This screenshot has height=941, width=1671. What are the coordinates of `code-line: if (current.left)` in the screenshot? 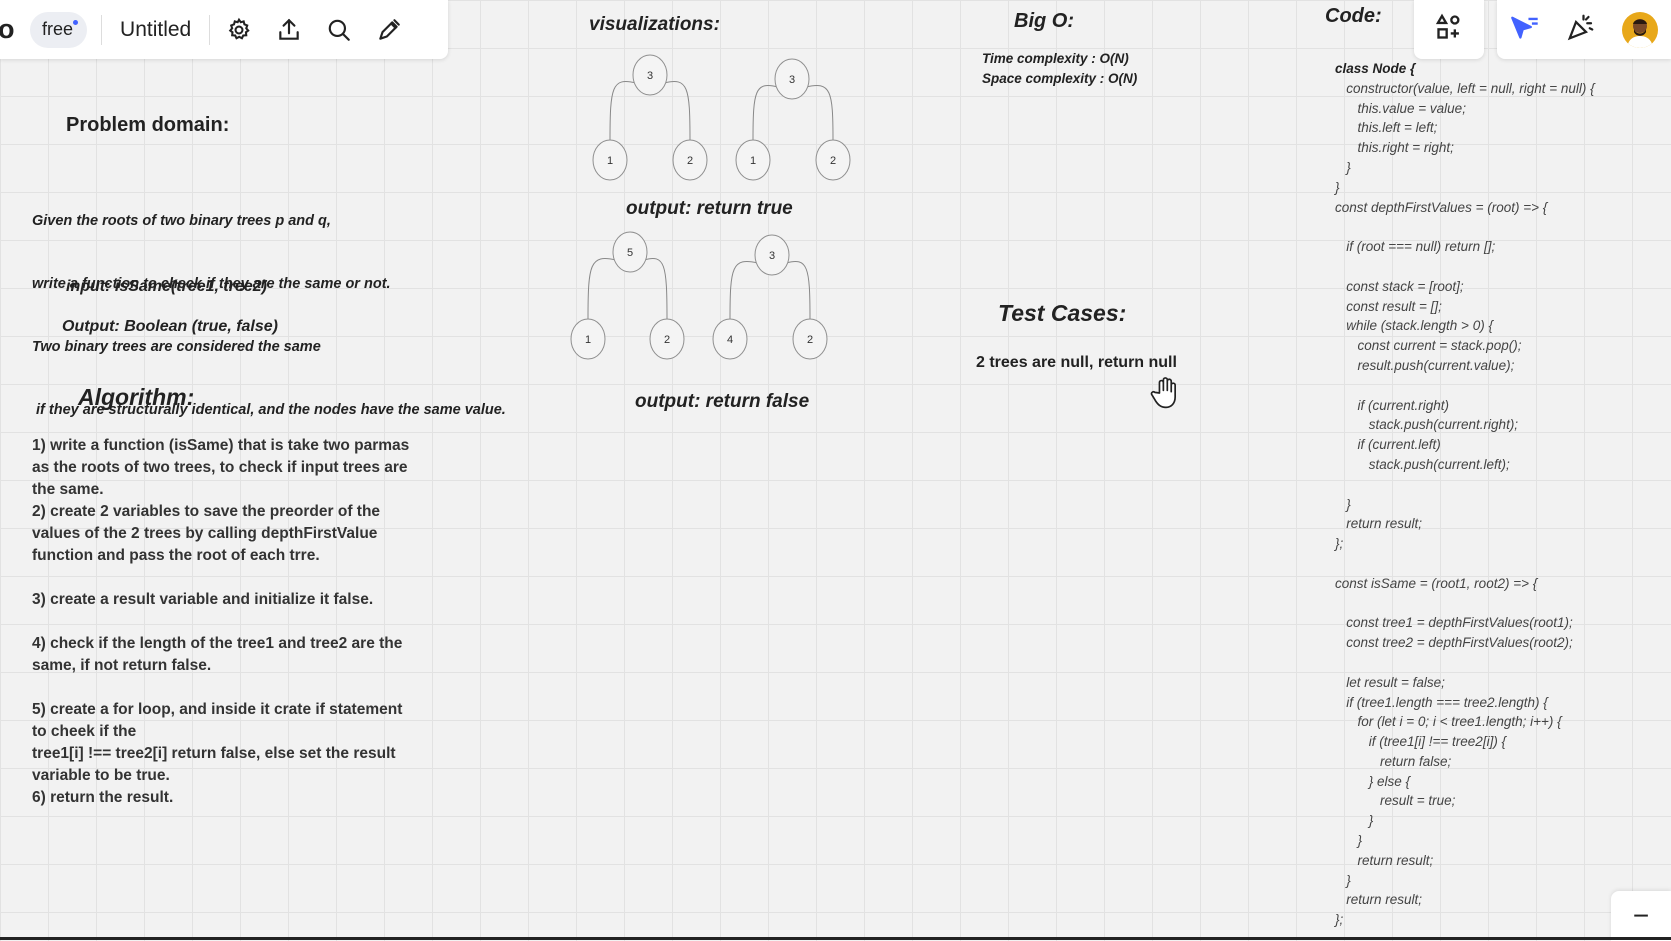 It's located at (1388, 445).